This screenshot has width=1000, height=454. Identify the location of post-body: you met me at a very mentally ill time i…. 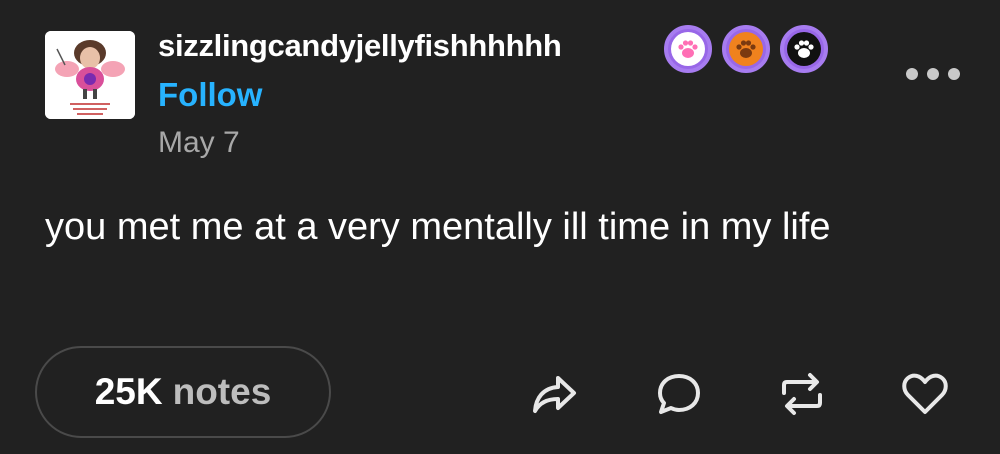
(438, 227).